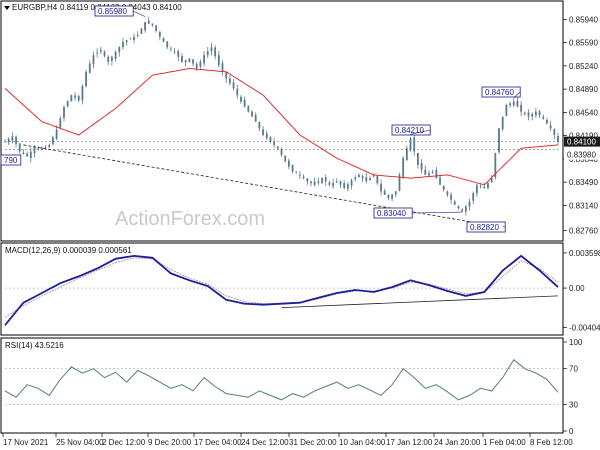  I want to click on price-axis-label: 0.83490, so click(583, 182).